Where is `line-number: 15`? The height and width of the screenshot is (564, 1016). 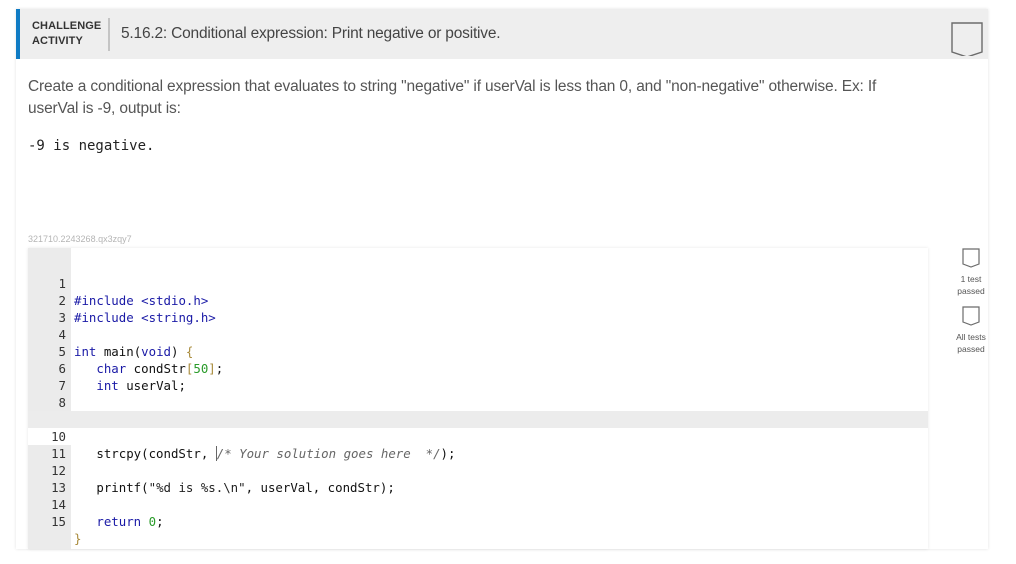
line-number: 15 is located at coordinates (58, 521).